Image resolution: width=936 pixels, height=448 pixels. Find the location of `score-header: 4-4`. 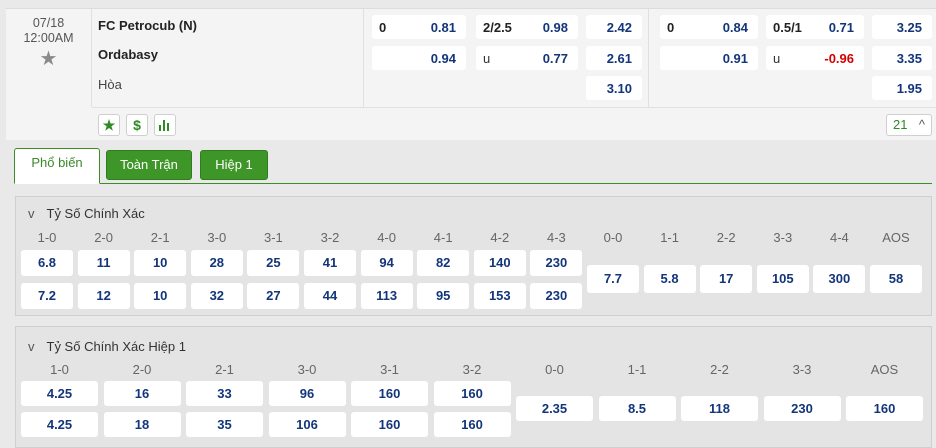

score-header: 4-4 is located at coordinates (839, 237).